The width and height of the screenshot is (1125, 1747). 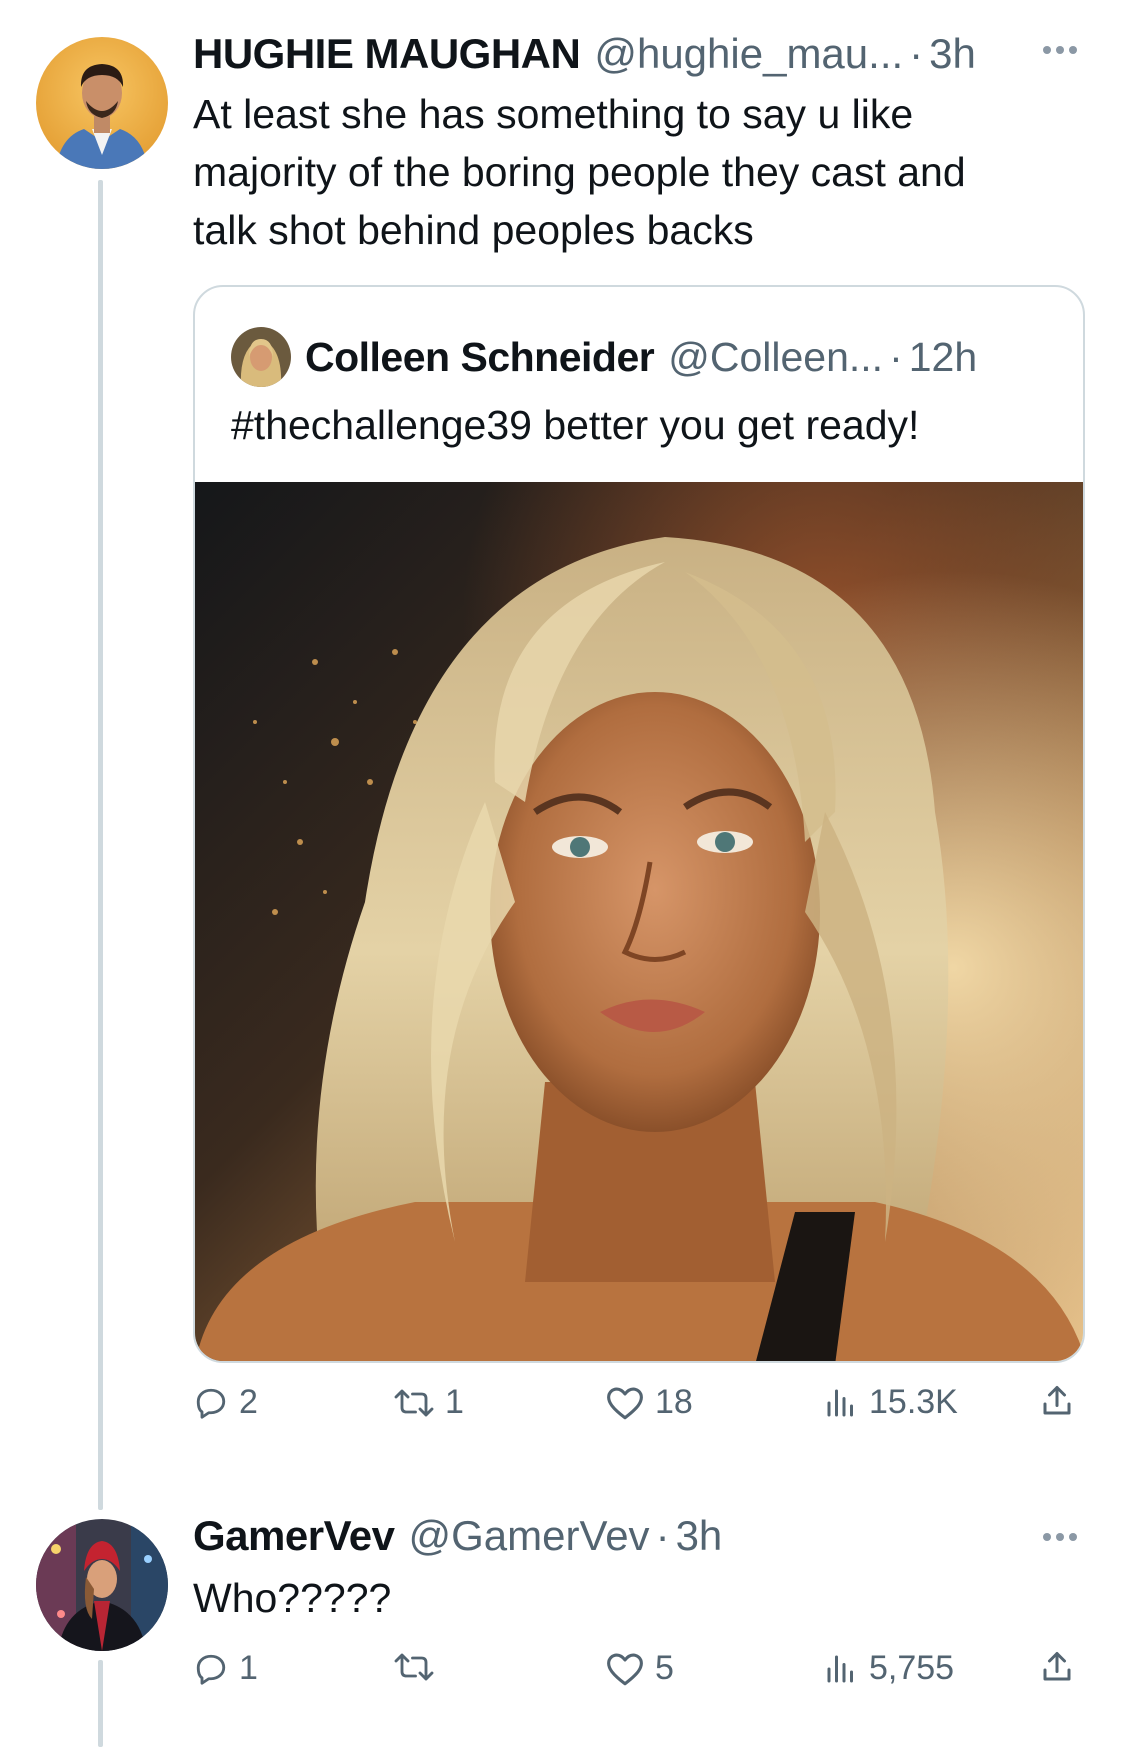 What do you see at coordinates (100, 845) in the screenshot?
I see `thread-connector-line` at bounding box center [100, 845].